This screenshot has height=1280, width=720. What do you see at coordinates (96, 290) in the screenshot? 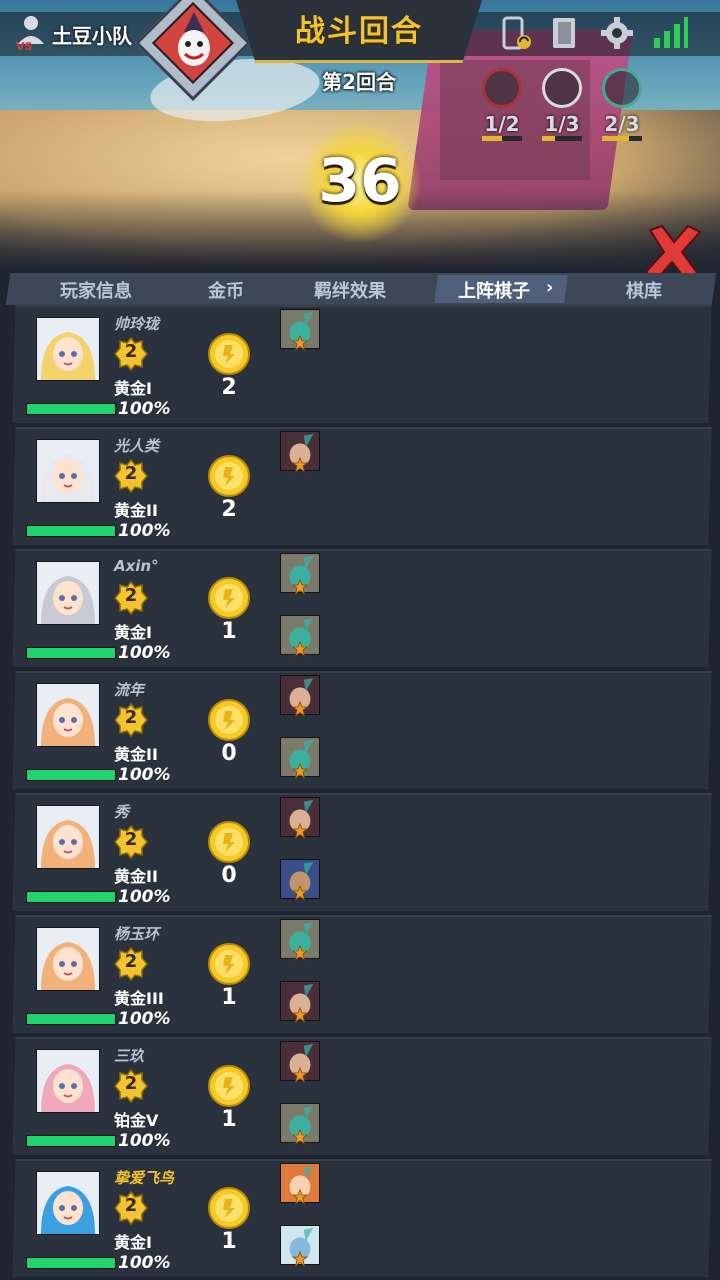
I see `tab-player-info: 玩家信息` at bounding box center [96, 290].